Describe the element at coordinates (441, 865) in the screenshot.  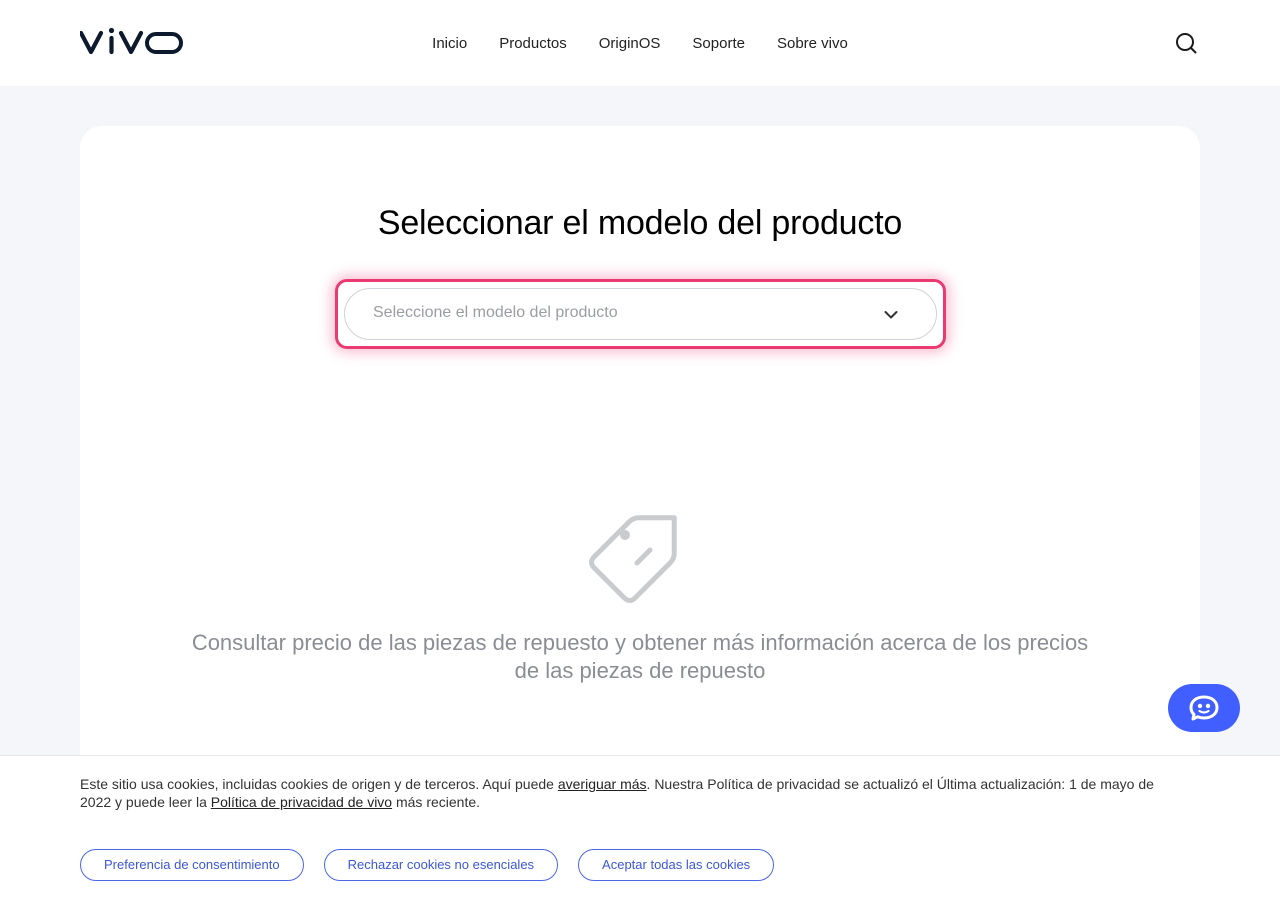
I see `reject-cookies-button: Rechazar cookies no esenciales` at that location.